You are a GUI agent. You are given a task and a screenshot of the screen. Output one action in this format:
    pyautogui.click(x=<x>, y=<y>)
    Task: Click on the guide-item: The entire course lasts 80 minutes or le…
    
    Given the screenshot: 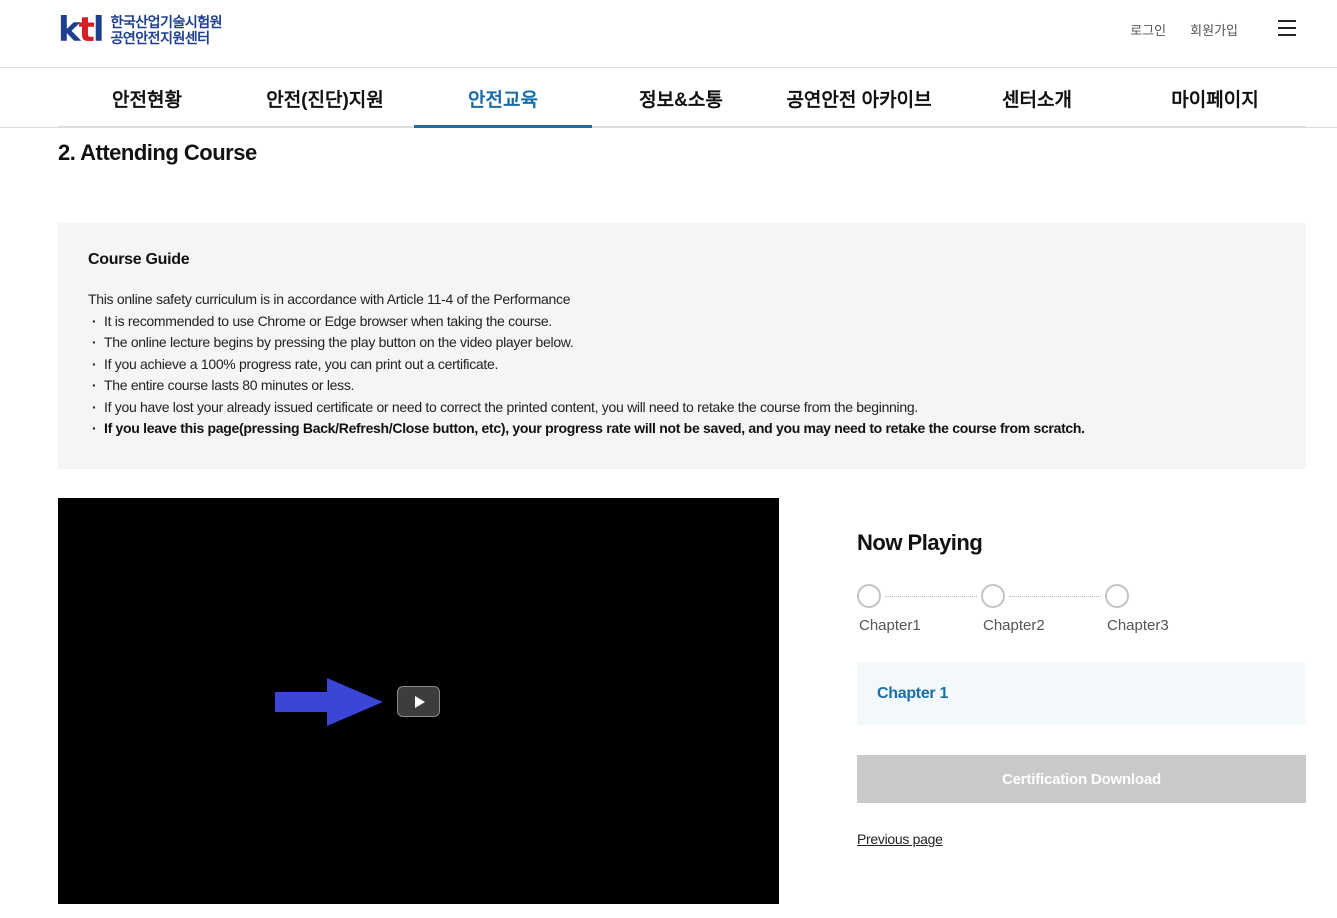 What is the action you would take?
    pyautogui.click(x=682, y=386)
    